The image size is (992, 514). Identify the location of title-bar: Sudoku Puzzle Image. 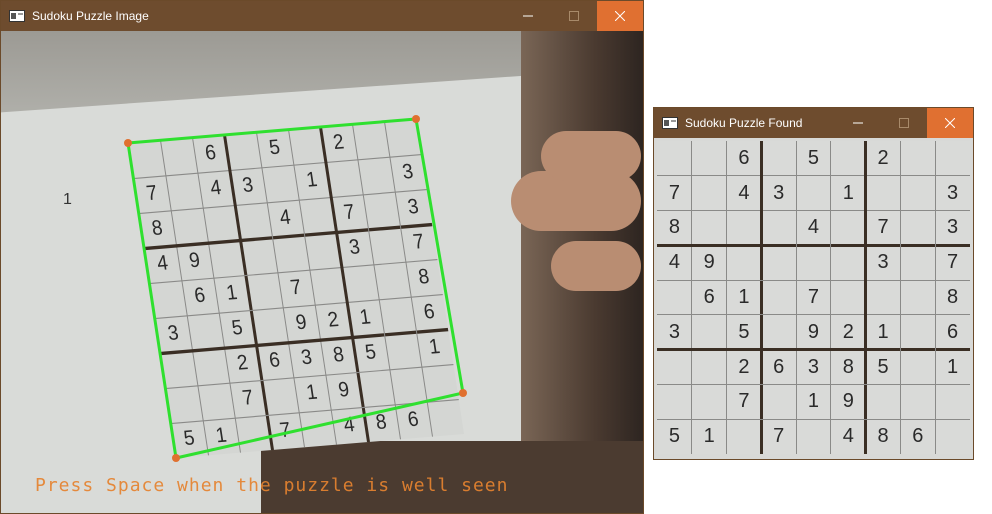
(322, 16).